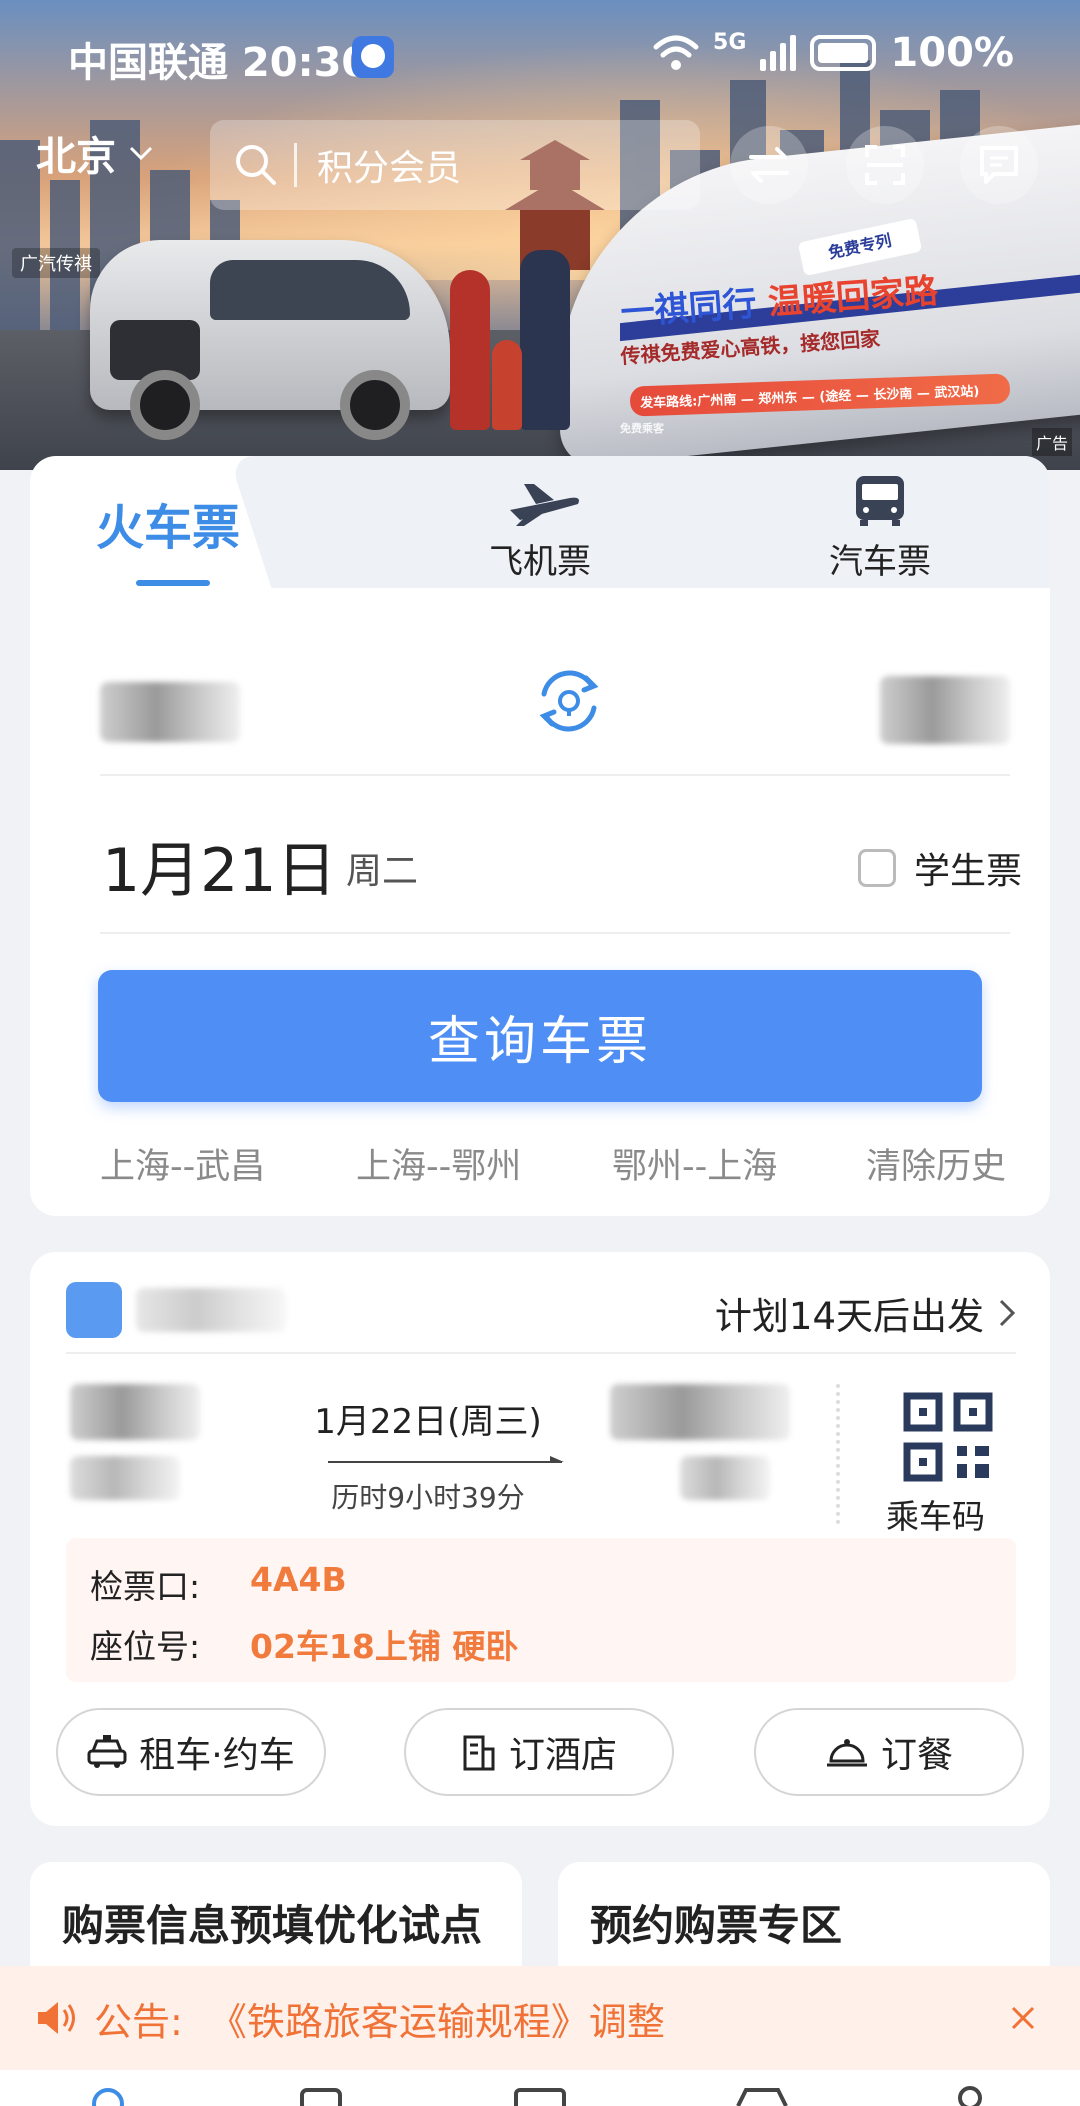 The height and width of the screenshot is (2106, 1080). I want to click on battery-icon, so click(843, 53).